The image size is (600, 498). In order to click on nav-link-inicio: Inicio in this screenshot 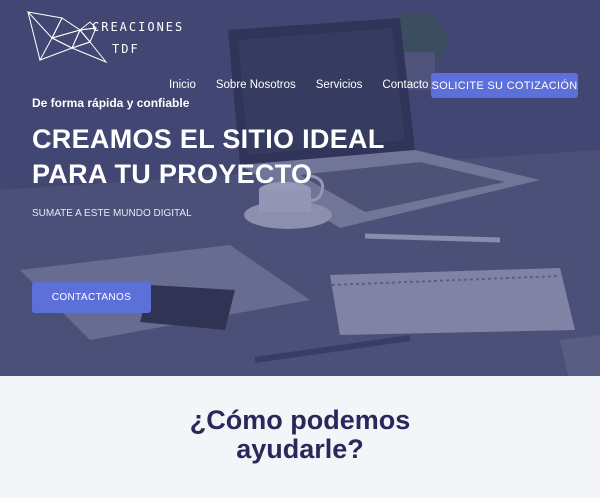, I will do `click(182, 85)`.